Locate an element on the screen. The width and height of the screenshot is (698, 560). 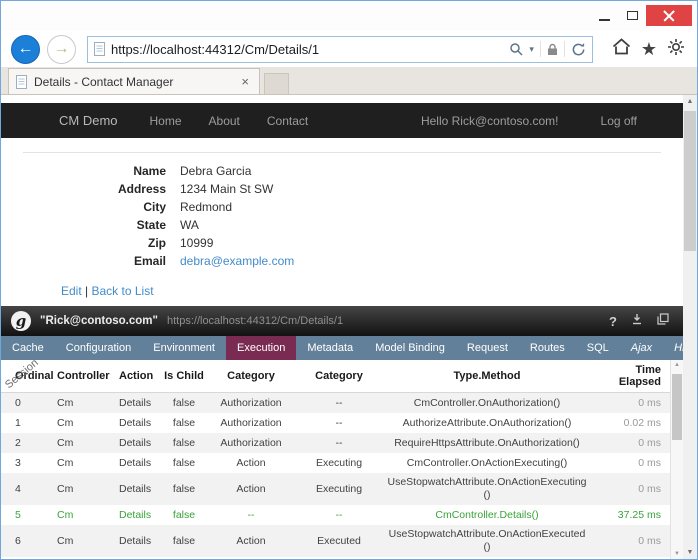
minimize-button is located at coordinates (604, 15).